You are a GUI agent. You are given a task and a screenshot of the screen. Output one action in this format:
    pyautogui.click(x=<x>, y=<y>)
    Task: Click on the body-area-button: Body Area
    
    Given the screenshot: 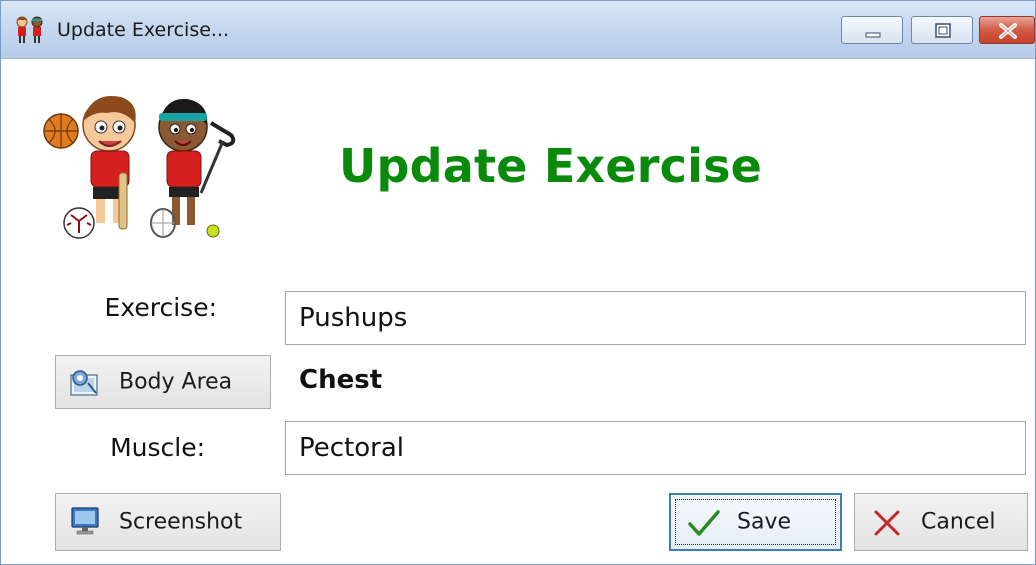 What is the action you would take?
    pyautogui.click(x=163, y=382)
    